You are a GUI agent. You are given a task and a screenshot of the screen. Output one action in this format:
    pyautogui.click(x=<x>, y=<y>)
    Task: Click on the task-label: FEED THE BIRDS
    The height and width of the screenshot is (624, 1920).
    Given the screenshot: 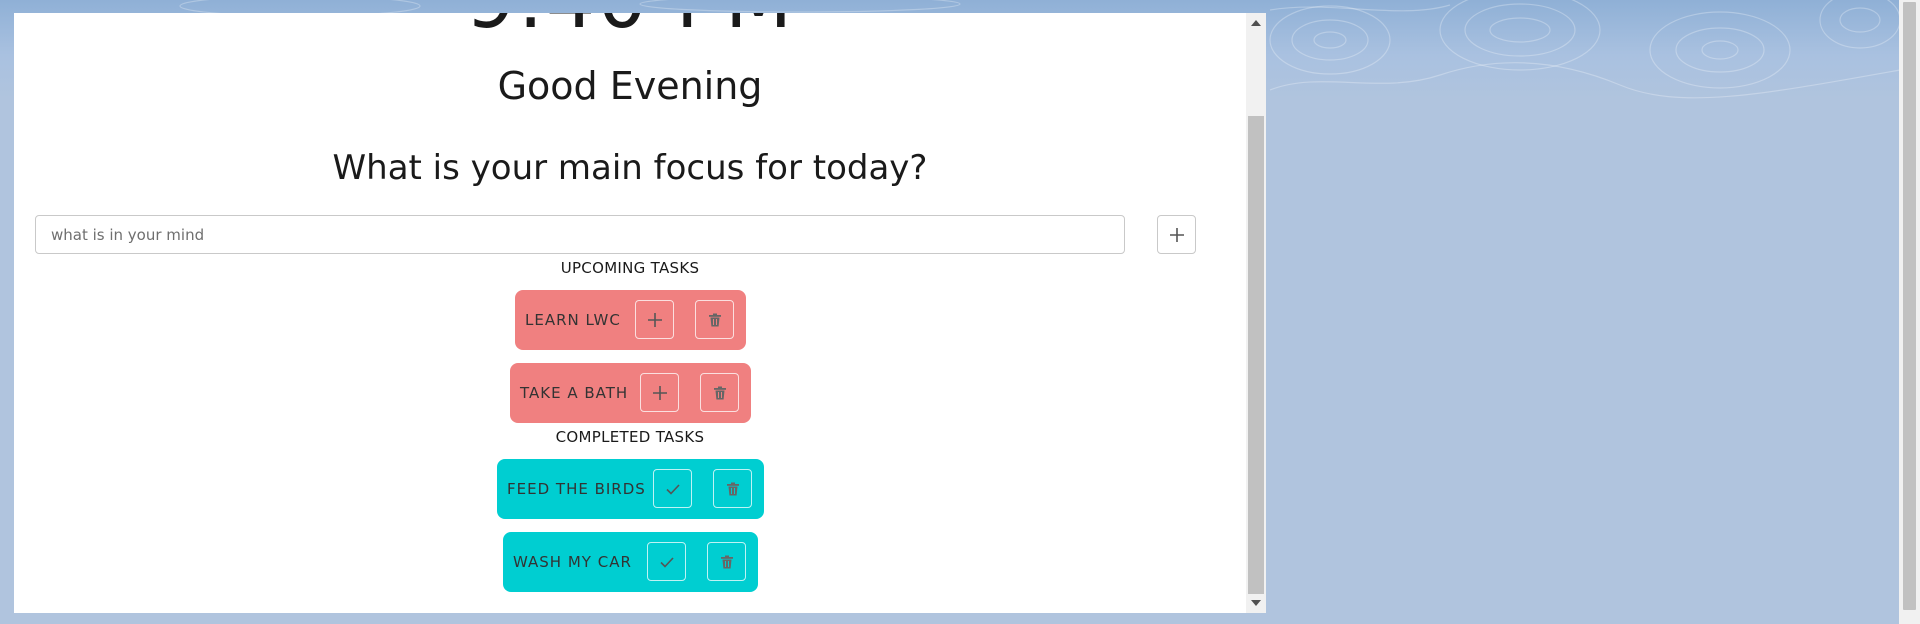 What is the action you would take?
    pyautogui.click(x=576, y=489)
    